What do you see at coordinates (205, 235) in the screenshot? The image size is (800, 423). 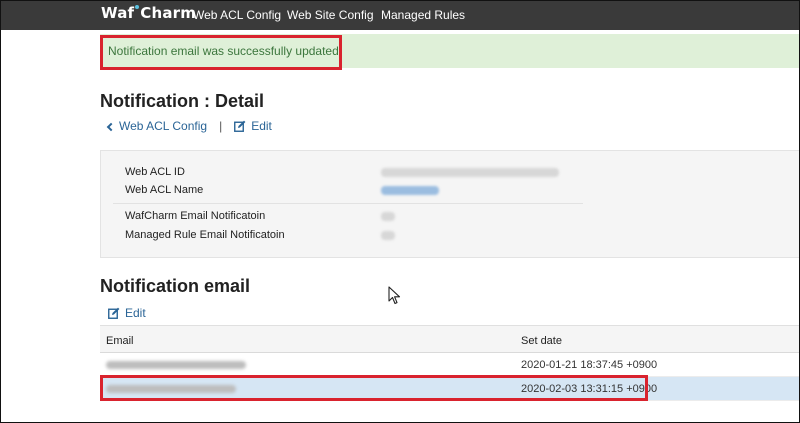 I see `managed-rule-email-notification-label: Managed Rule Email Notificatoin` at bounding box center [205, 235].